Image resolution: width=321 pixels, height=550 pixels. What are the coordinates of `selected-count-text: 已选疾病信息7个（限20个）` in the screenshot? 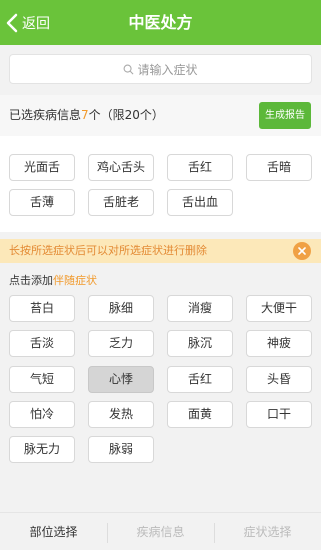 It's located at (86, 115).